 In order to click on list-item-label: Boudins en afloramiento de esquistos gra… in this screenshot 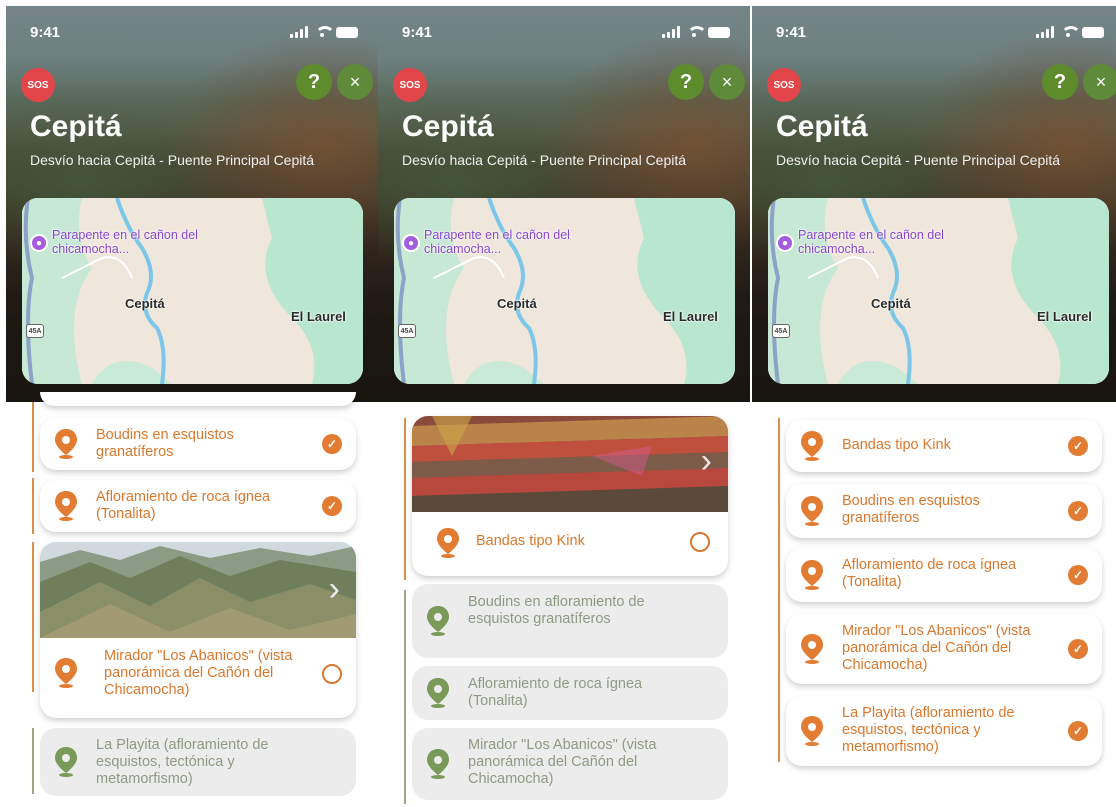, I will do `click(556, 610)`.